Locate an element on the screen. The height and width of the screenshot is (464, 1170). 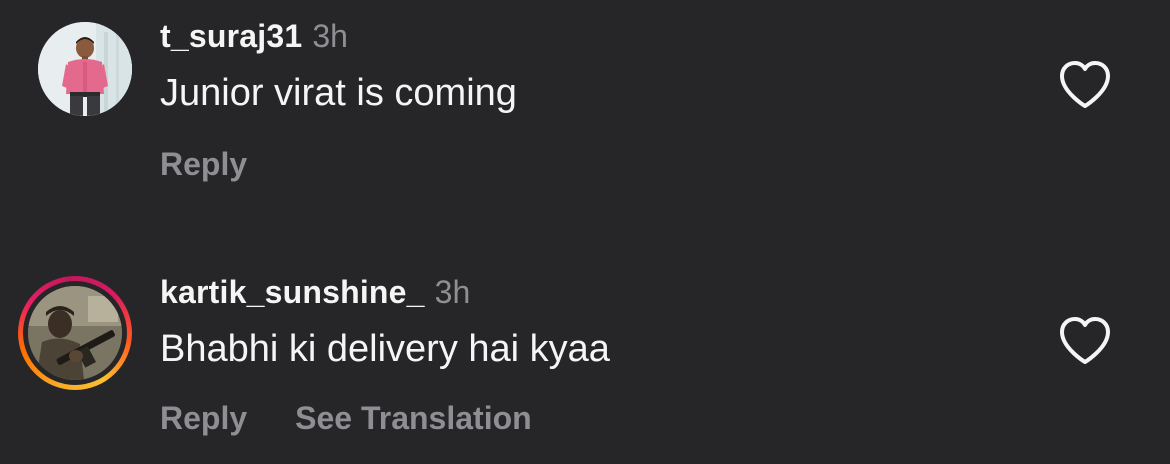
avatar-man-pink-shirt-icon is located at coordinates (85, 69).